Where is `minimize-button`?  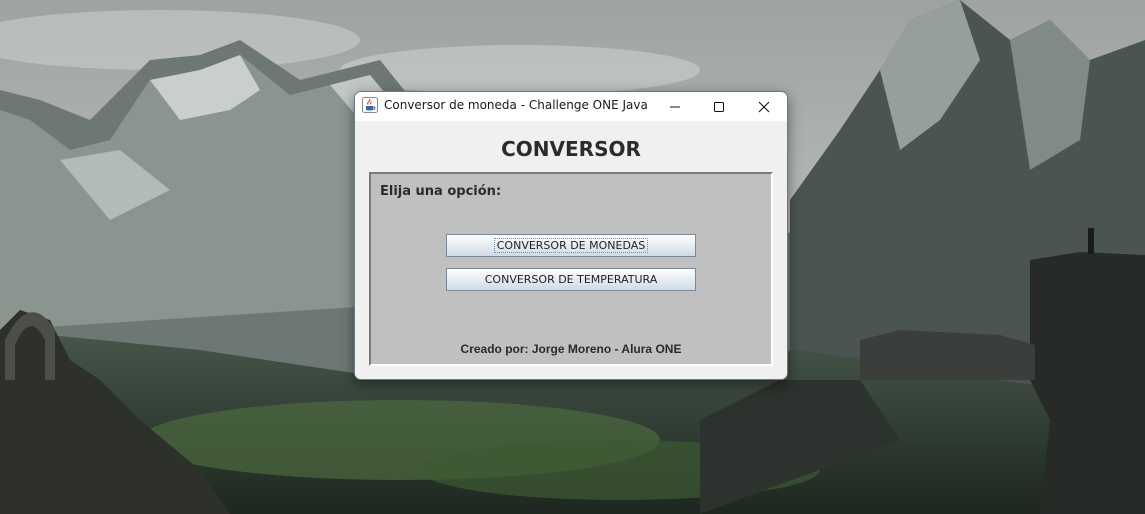
minimize-button is located at coordinates (675, 106).